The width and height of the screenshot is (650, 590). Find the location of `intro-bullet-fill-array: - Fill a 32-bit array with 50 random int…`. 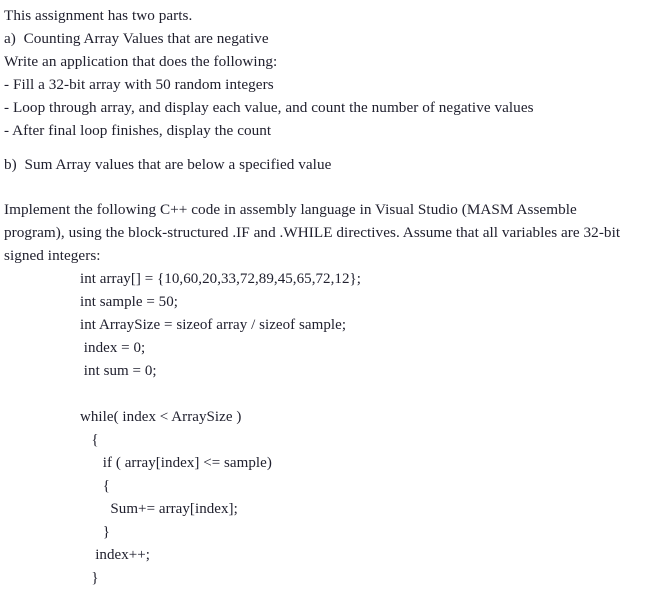

intro-bullet-fill-array: - Fill a 32-bit array with 50 random int… is located at coordinates (139, 84).